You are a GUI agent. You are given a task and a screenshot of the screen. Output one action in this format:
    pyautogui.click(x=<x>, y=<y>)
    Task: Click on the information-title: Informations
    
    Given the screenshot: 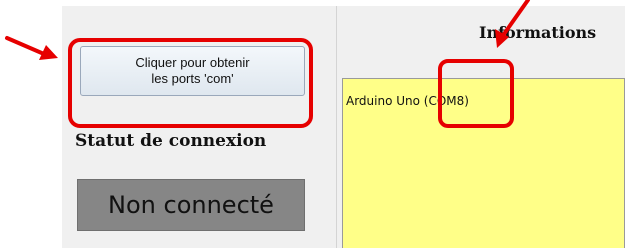 What is the action you would take?
    pyautogui.click(x=538, y=32)
    